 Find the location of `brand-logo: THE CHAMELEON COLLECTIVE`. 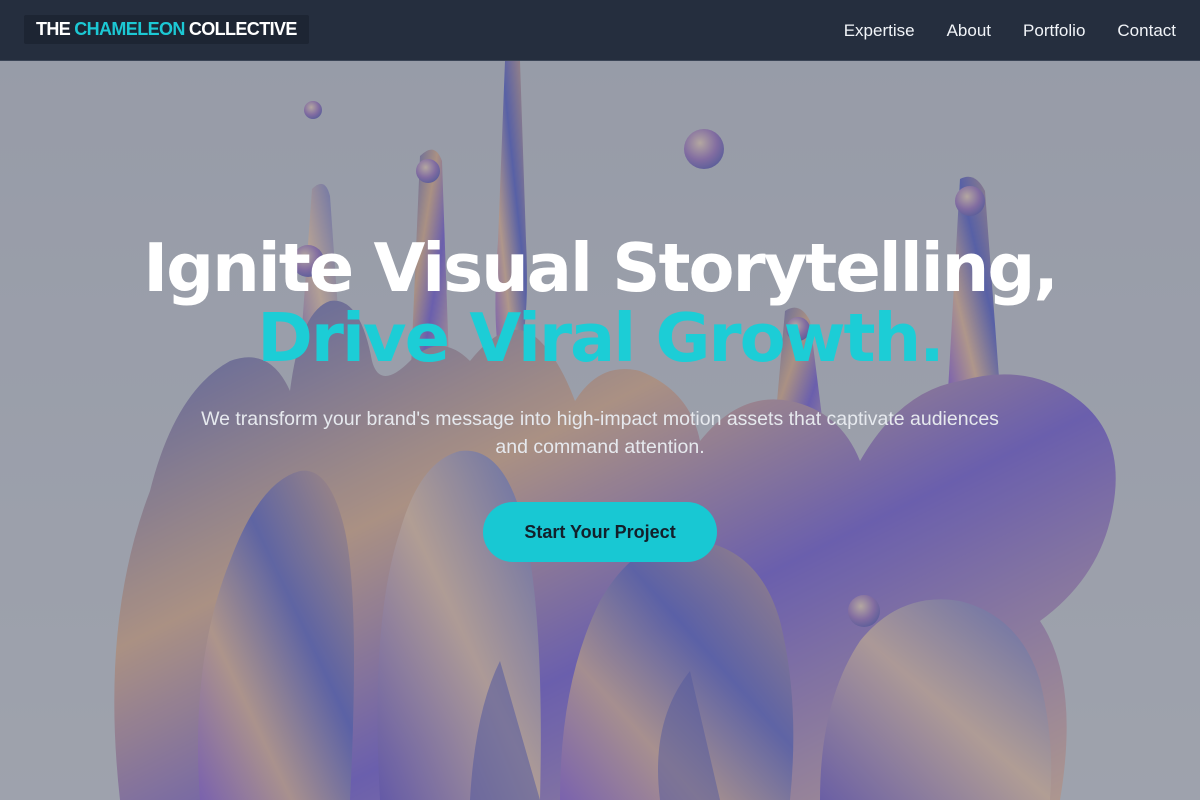

brand-logo: THE CHAMELEON COLLECTIVE is located at coordinates (166, 29).